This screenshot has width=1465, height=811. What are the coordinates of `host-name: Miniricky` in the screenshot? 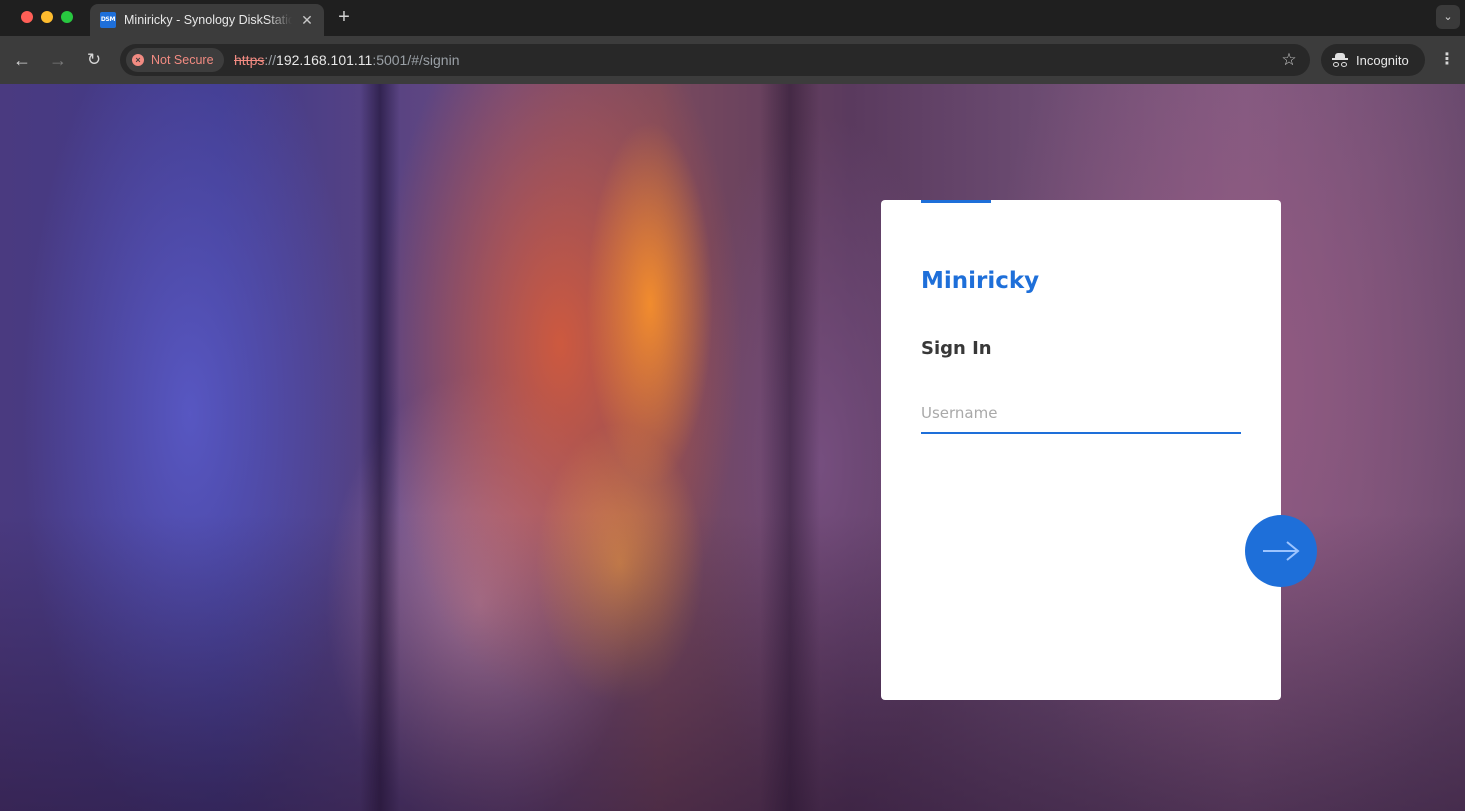 It's located at (980, 281).